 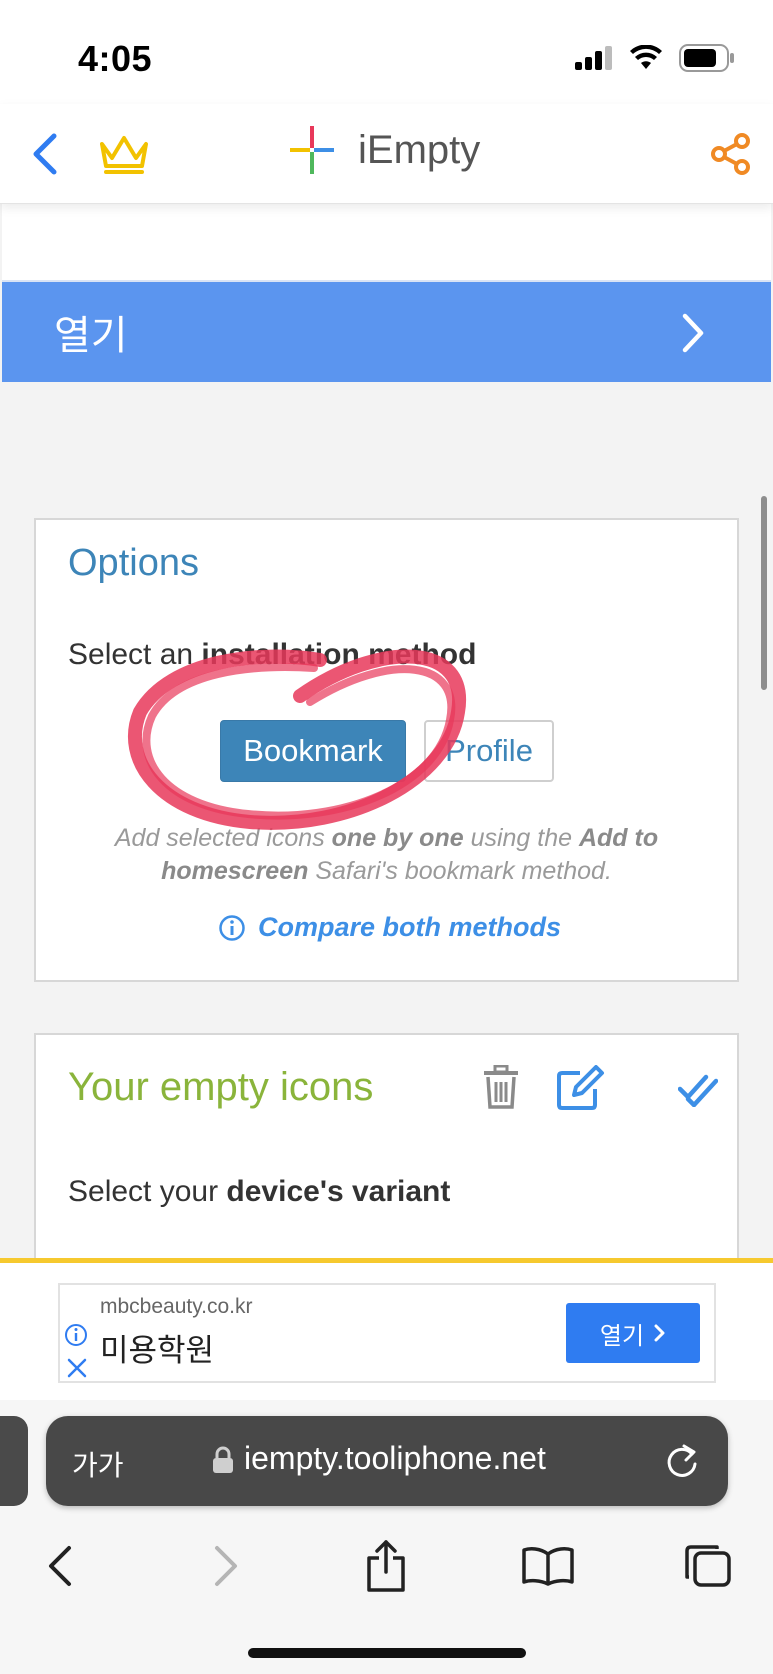 I want to click on back-button, so click(x=60, y=1566).